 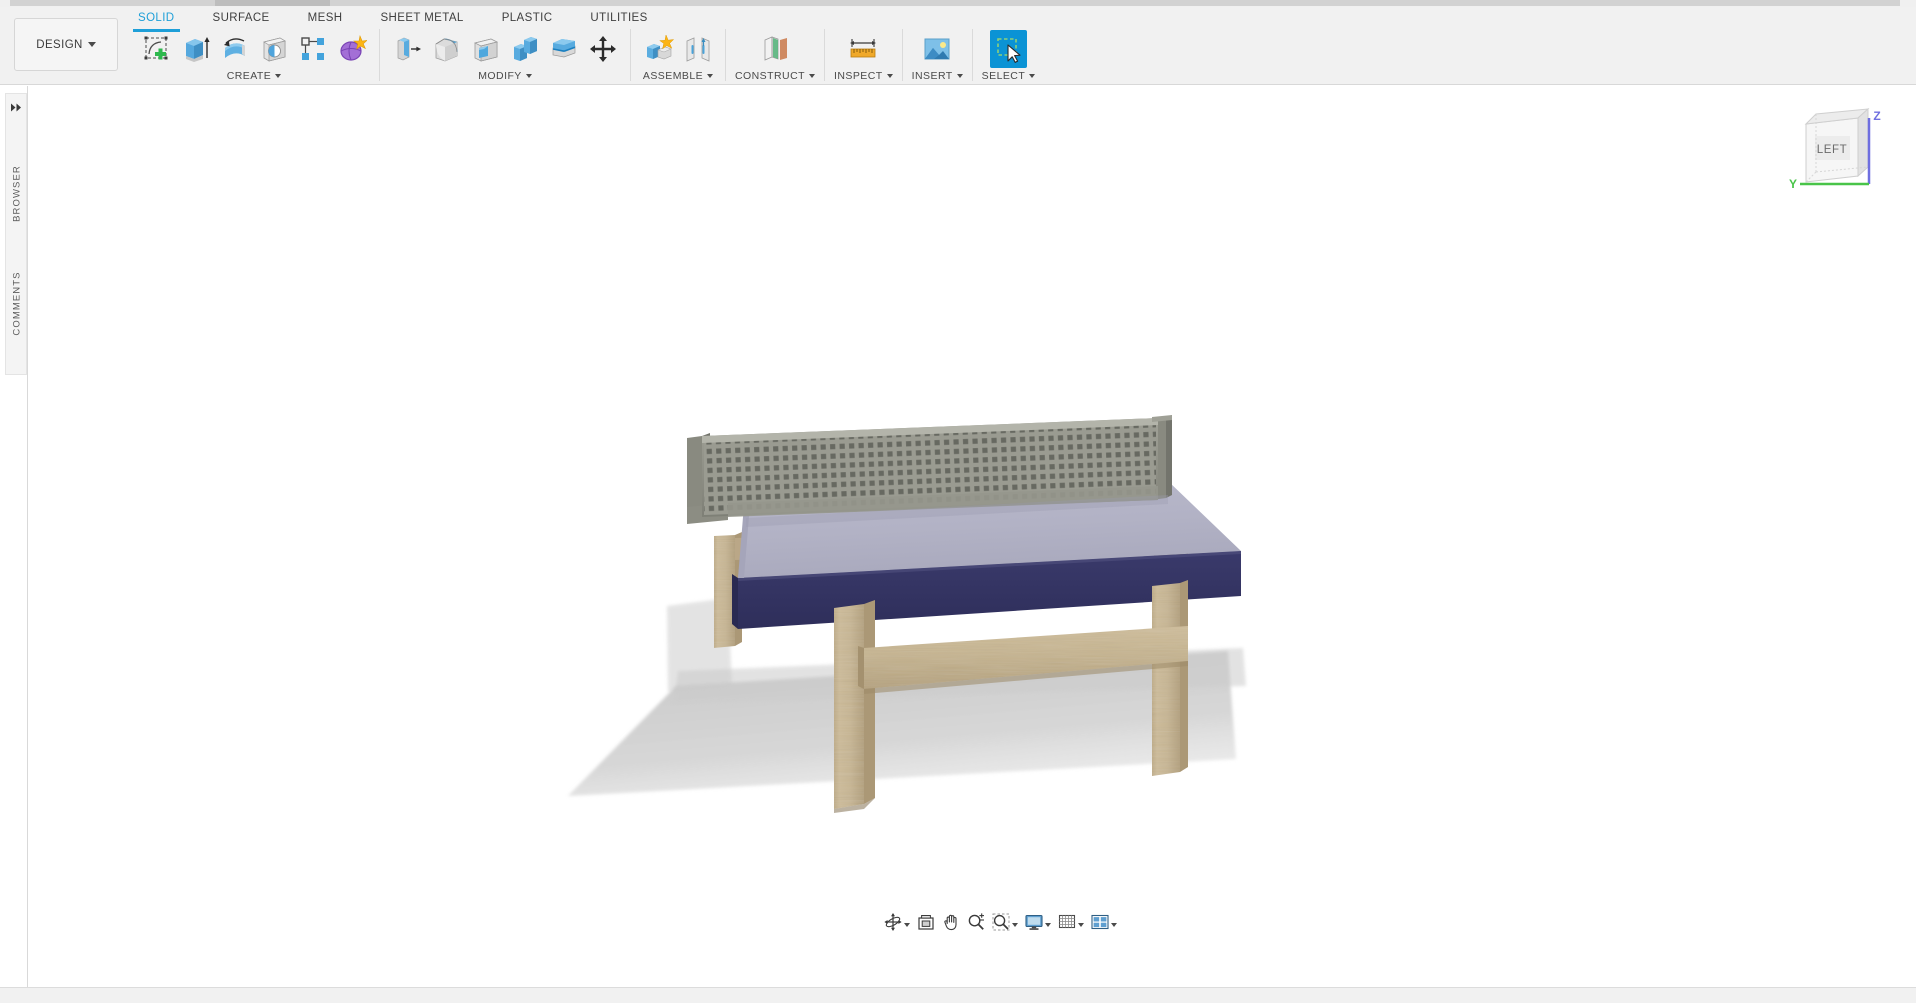 I want to click on ribbon-tab-surface: SURFACE, so click(x=241, y=19).